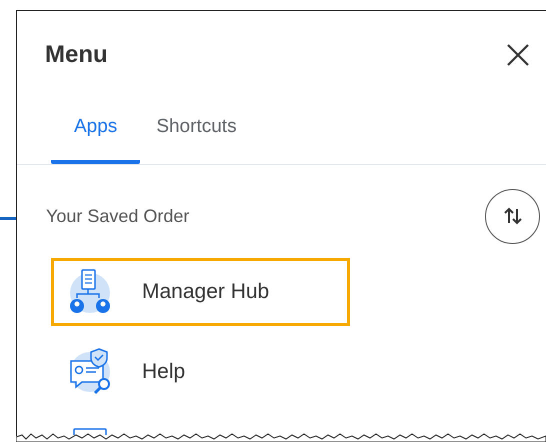  I want to click on app-label: Help, so click(164, 371).